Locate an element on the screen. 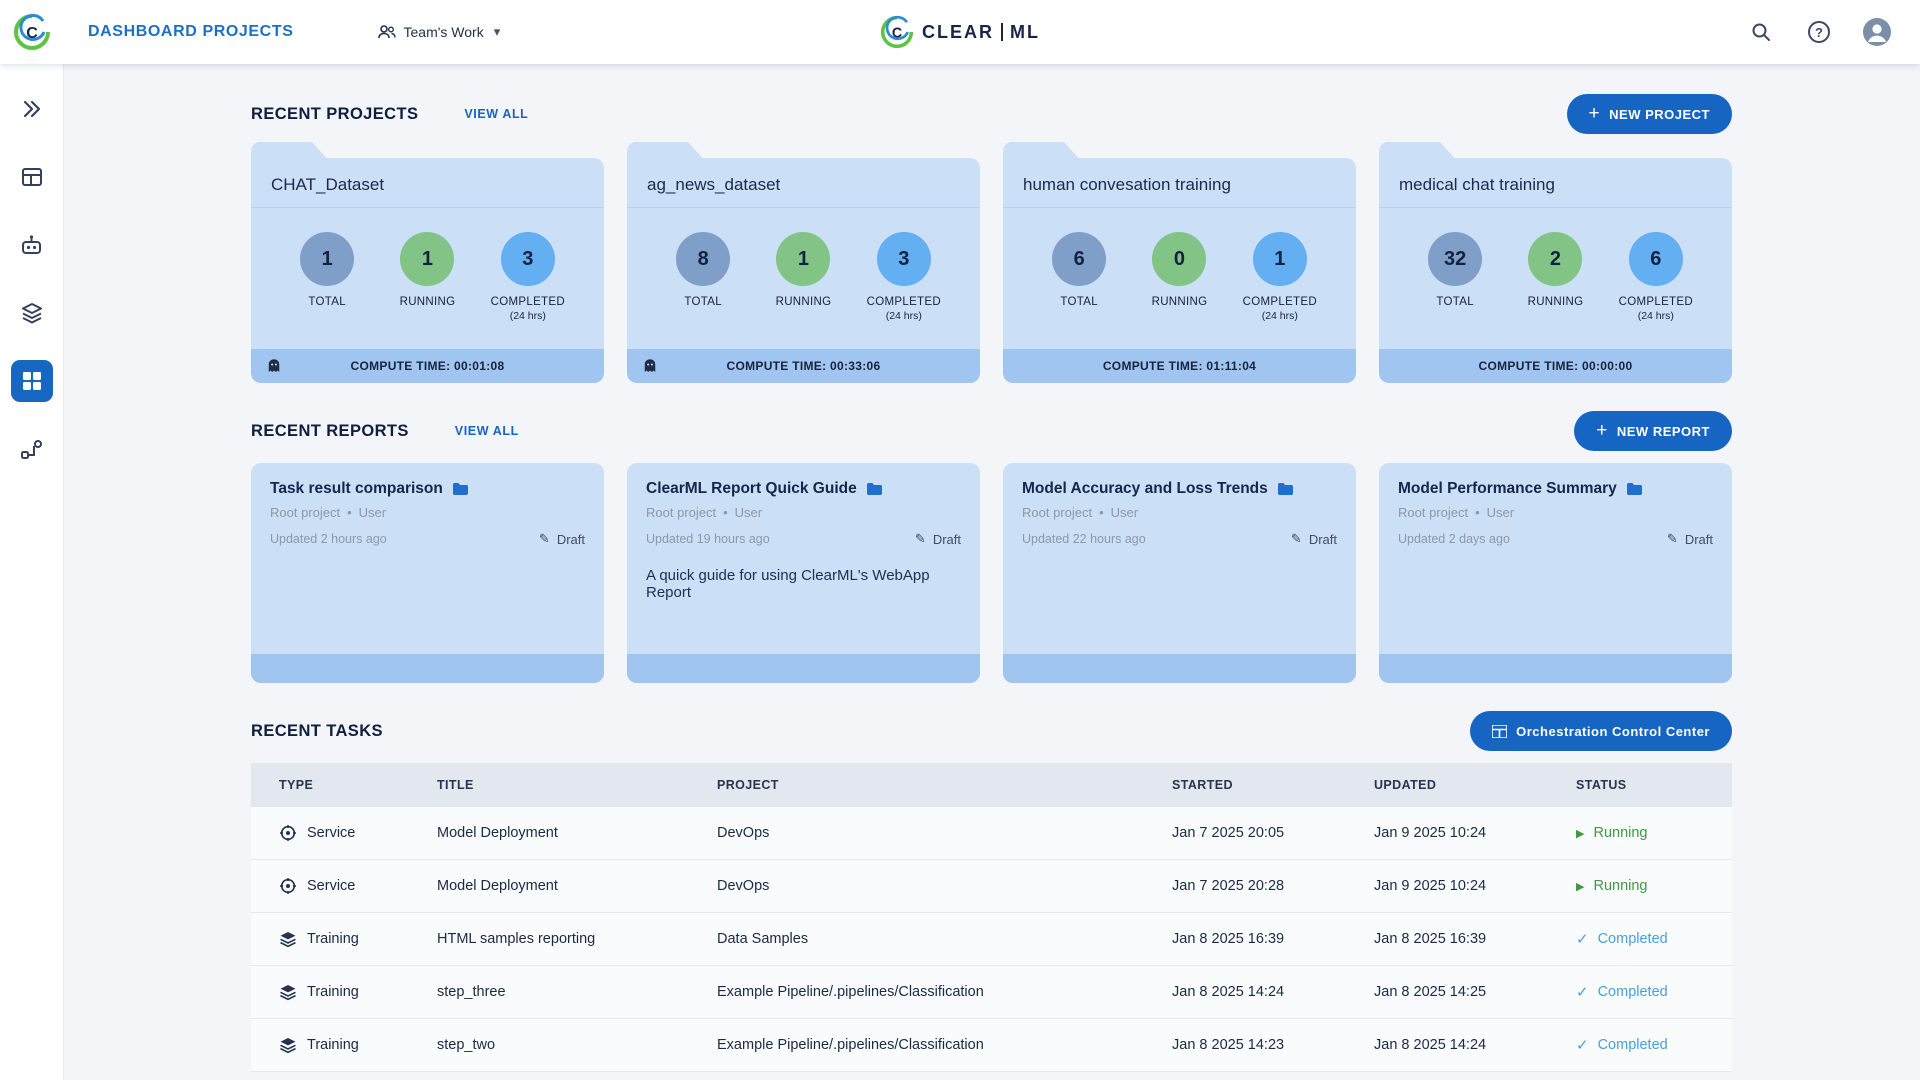 Image resolution: width=1920 pixels, height=1080 pixels. compute-time-text: COMPUTE TIME: 00:33:06 is located at coordinates (803, 366).